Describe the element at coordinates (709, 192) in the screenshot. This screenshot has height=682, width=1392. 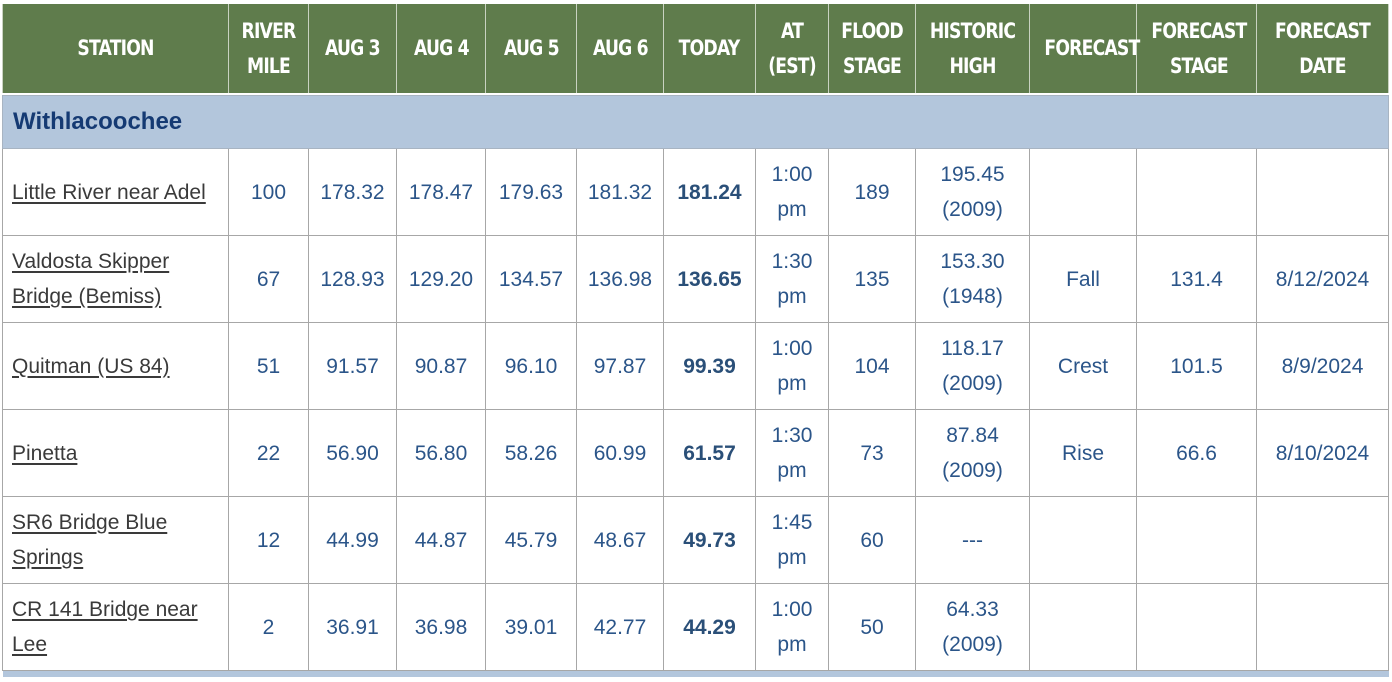
I see `today-cell: 181.24` at that location.